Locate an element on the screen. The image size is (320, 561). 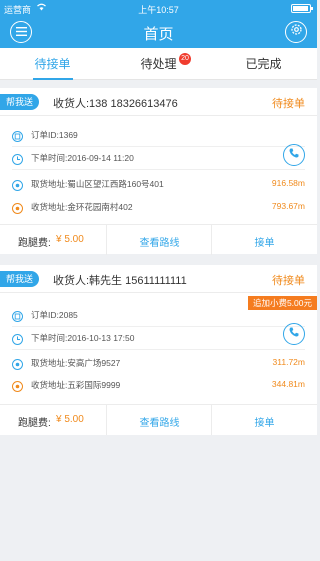
order-time-row: 下单时间:2016-09-14 11:20 is located at coordinates (158, 157).